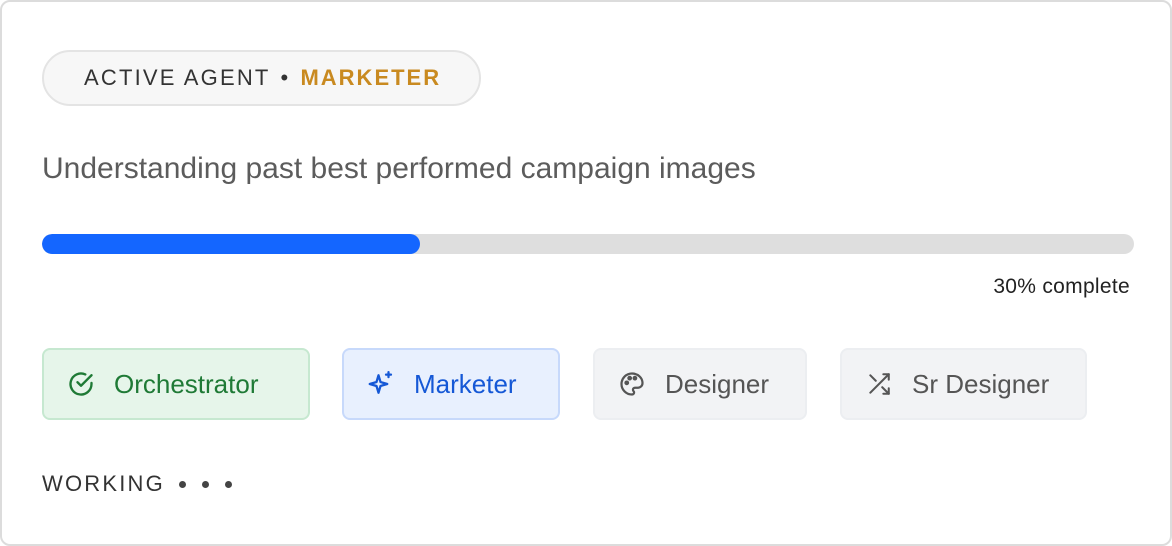 Image resolution: width=1172 pixels, height=546 pixels. Describe the element at coordinates (231, 244) in the screenshot. I see `progress-bar-fill` at that location.